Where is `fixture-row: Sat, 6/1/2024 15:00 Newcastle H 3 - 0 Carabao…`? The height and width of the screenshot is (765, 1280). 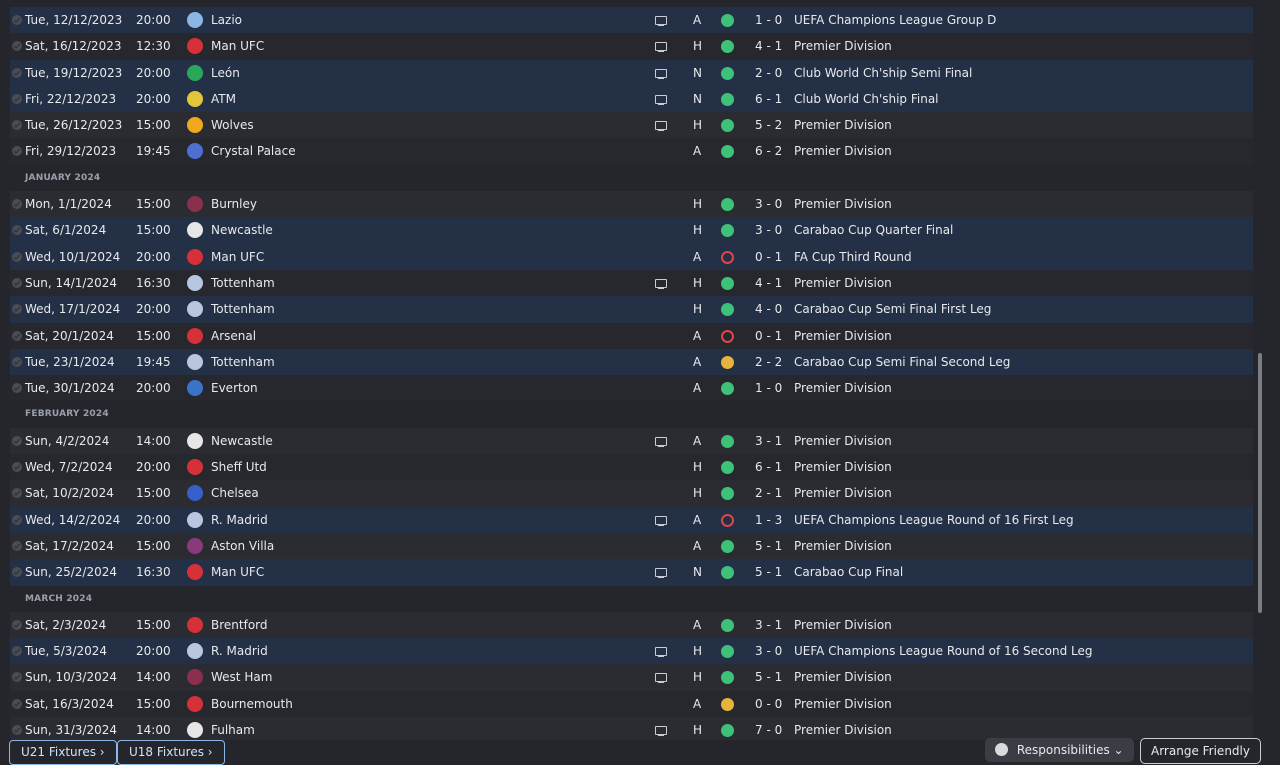
fixture-row: Sat, 6/1/2024 15:00 Newcastle H 3 - 0 Carabao… is located at coordinates (631, 230).